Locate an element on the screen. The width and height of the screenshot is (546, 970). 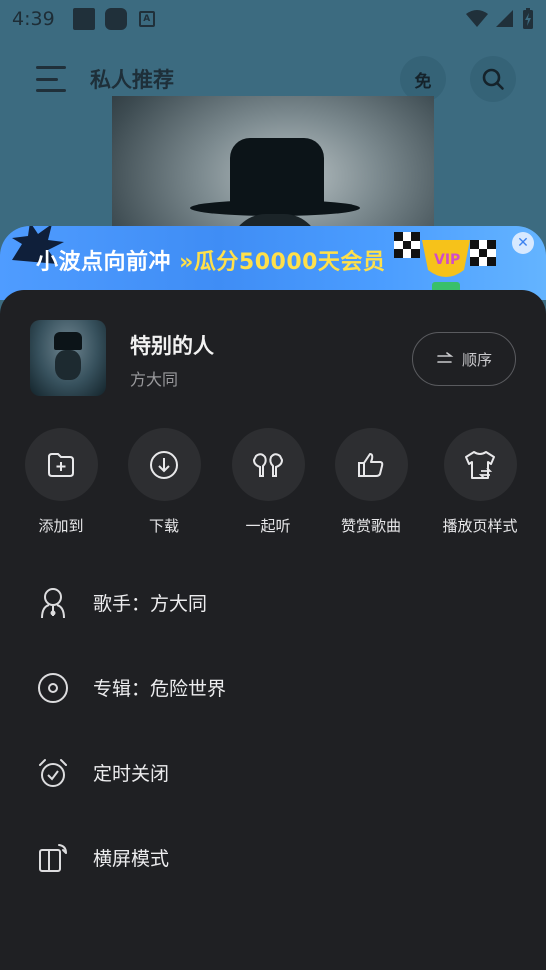
listen-together-circle is located at coordinates (268, 464).